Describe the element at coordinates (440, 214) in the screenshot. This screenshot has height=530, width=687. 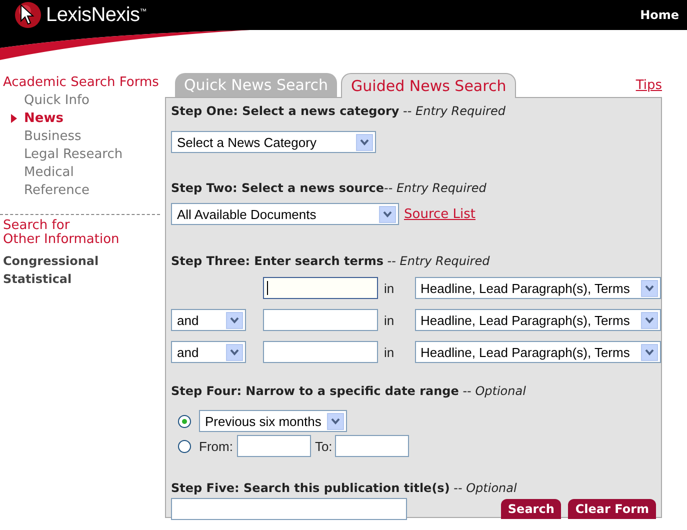
I see `source-list-link: Source List` at that location.